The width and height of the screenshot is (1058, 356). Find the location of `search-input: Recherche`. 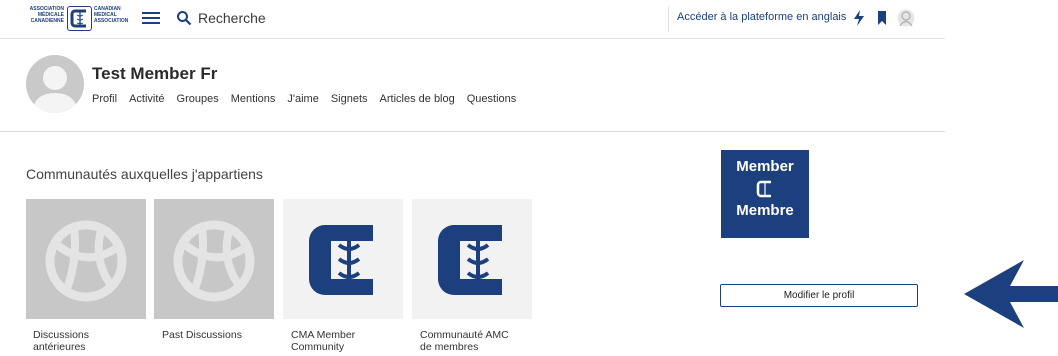

search-input: Recherche is located at coordinates (221, 18).